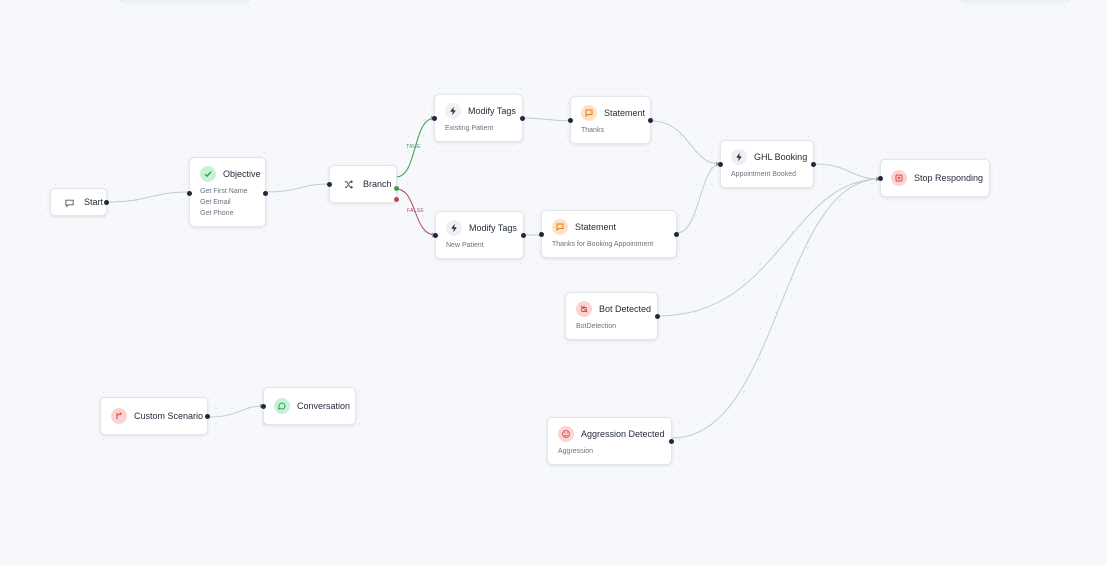 The width and height of the screenshot is (1107, 565). I want to click on shuffle-icon, so click(348, 184).